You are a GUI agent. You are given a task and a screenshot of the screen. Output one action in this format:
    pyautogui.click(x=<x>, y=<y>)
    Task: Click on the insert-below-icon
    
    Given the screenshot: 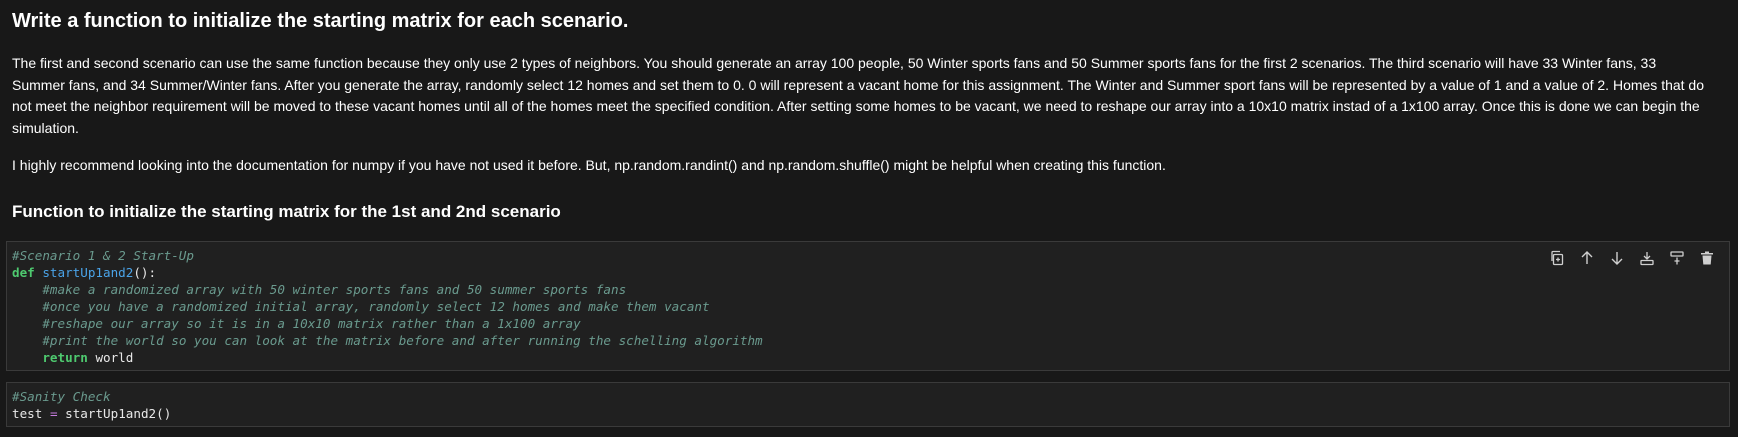 What is the action you would take?
    pyautogui.click(x=1647, y=258)
    